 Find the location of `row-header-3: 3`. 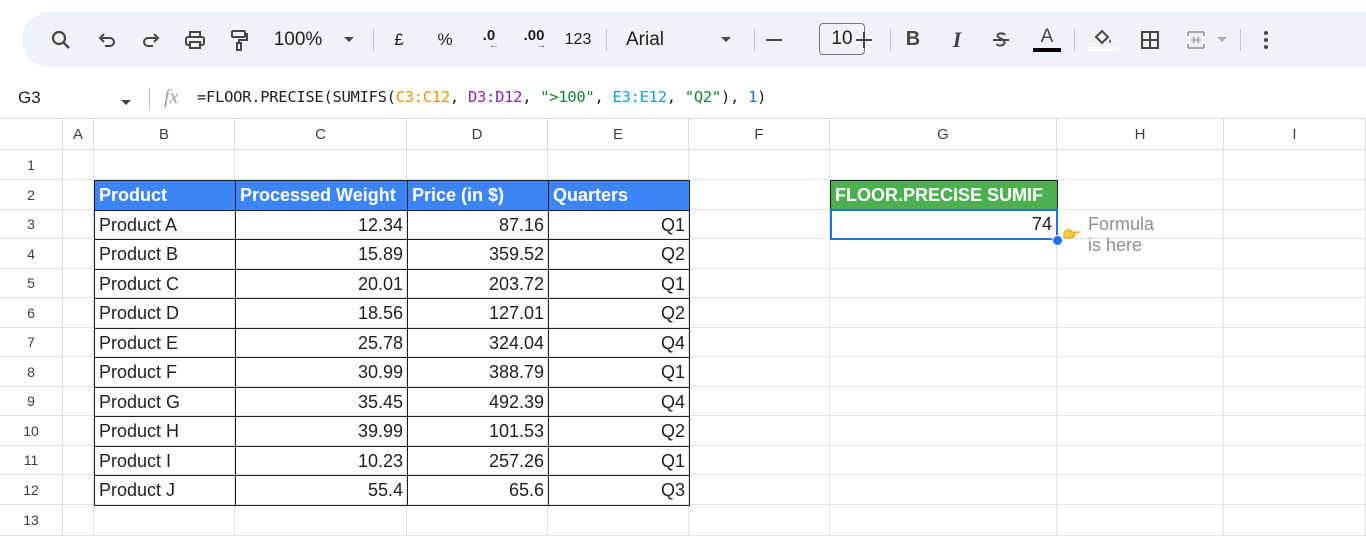

row-header-3: 3 is located at coordinates (31, 224).